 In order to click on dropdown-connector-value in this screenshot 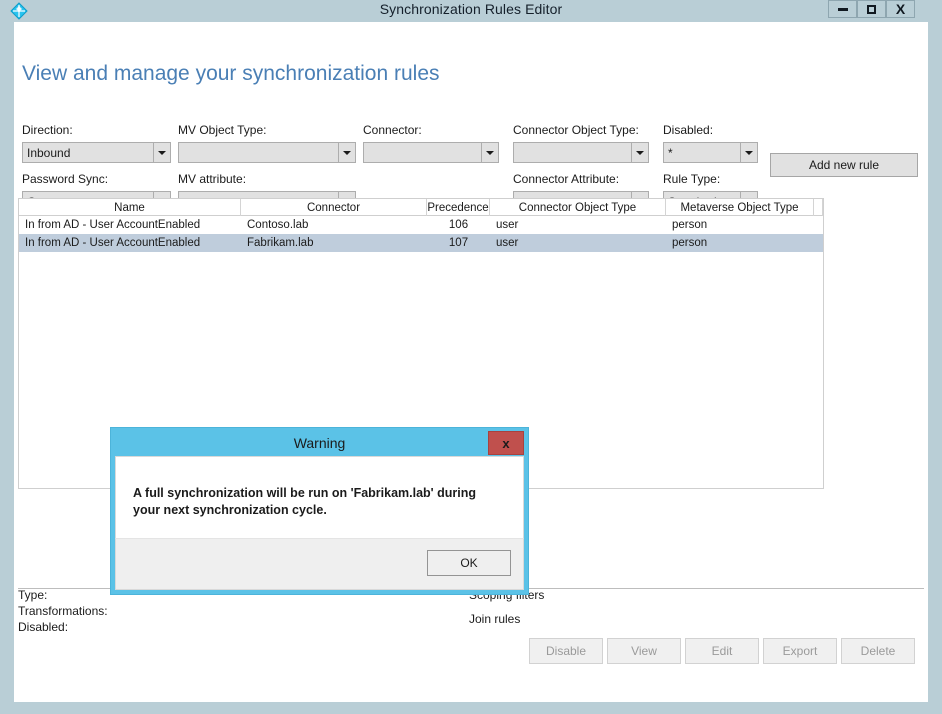, I will do `click(422, 152)`.